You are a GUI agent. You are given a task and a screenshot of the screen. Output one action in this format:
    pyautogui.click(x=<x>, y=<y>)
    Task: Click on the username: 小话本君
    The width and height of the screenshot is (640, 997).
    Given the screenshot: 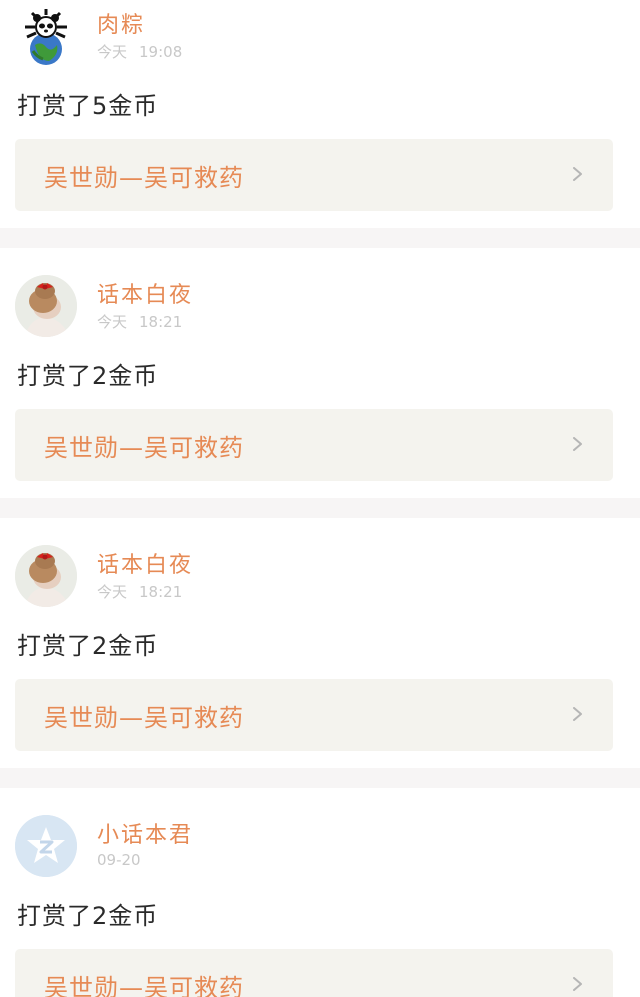 What is the action you would take?
    pyautogui.click(x=145, y=833)
    